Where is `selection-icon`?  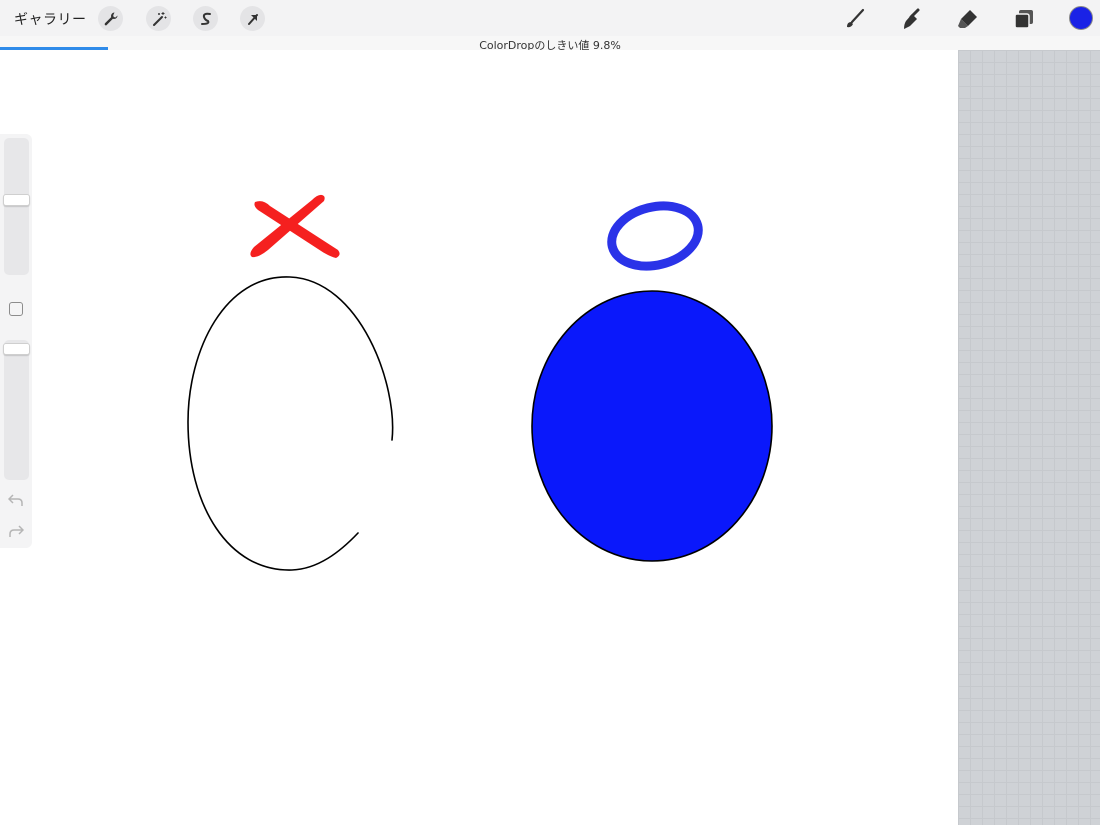 selection-icon is located at coordinates (205, 18).